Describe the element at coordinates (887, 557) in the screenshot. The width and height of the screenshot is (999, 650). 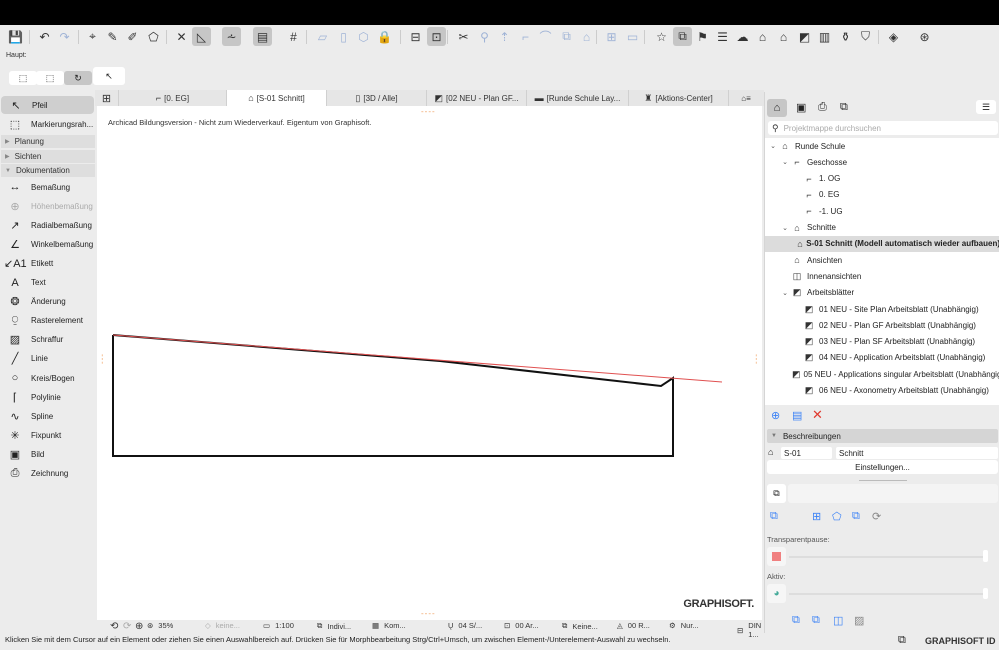
I see `transparency-slider` at that location.